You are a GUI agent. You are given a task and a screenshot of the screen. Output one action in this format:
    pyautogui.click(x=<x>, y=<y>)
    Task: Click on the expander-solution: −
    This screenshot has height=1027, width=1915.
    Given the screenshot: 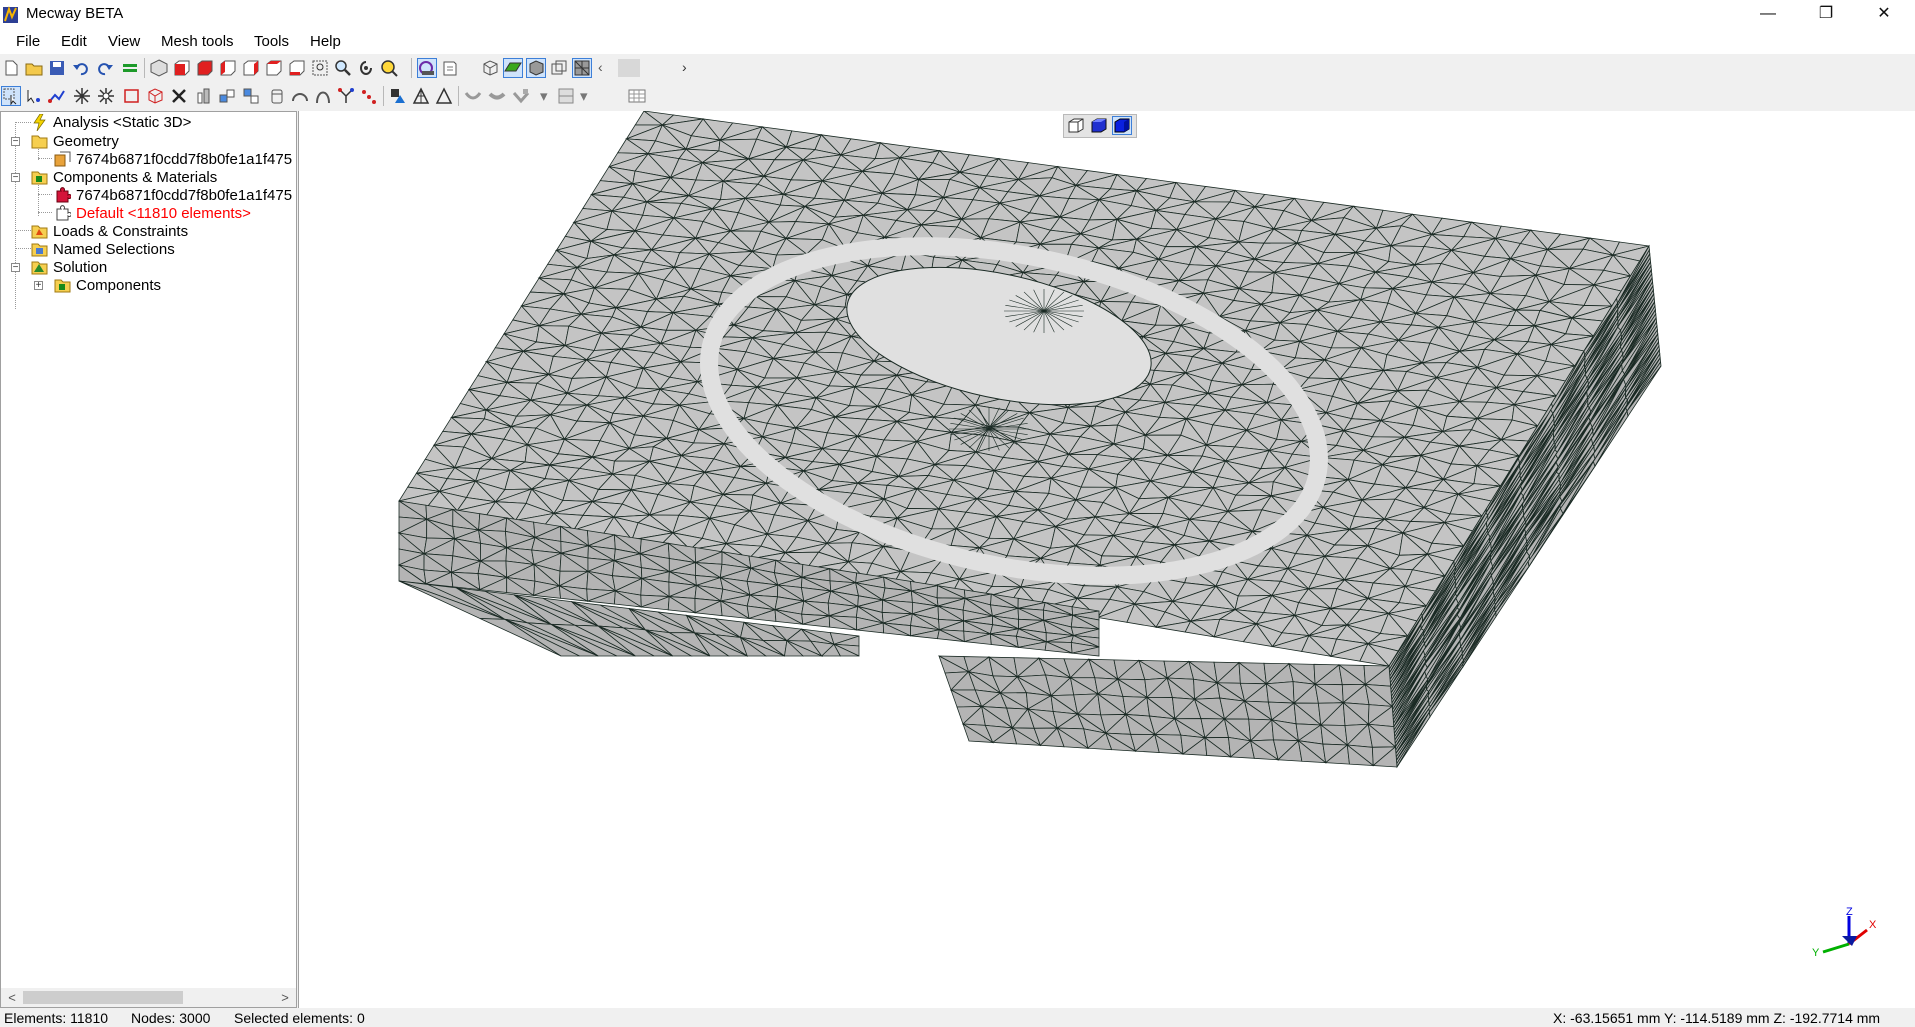 What is the action you would take?
    pyautogui.click(x=15, y=268)
    